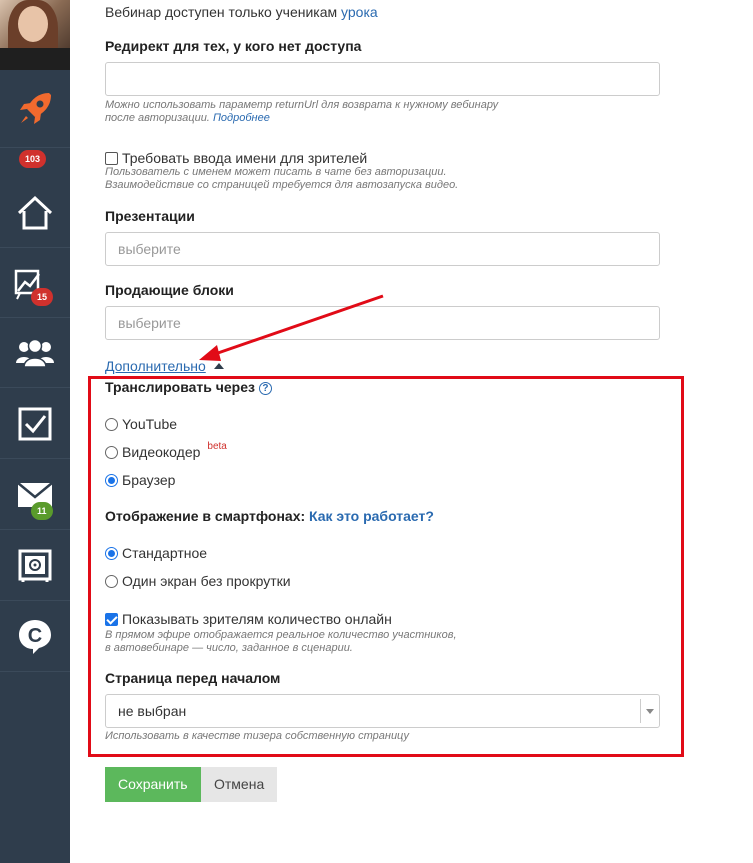 Image resolution: width=753 pixels, height=863 pixels. I want to click on launch-badge: 103, so click(33, 159).